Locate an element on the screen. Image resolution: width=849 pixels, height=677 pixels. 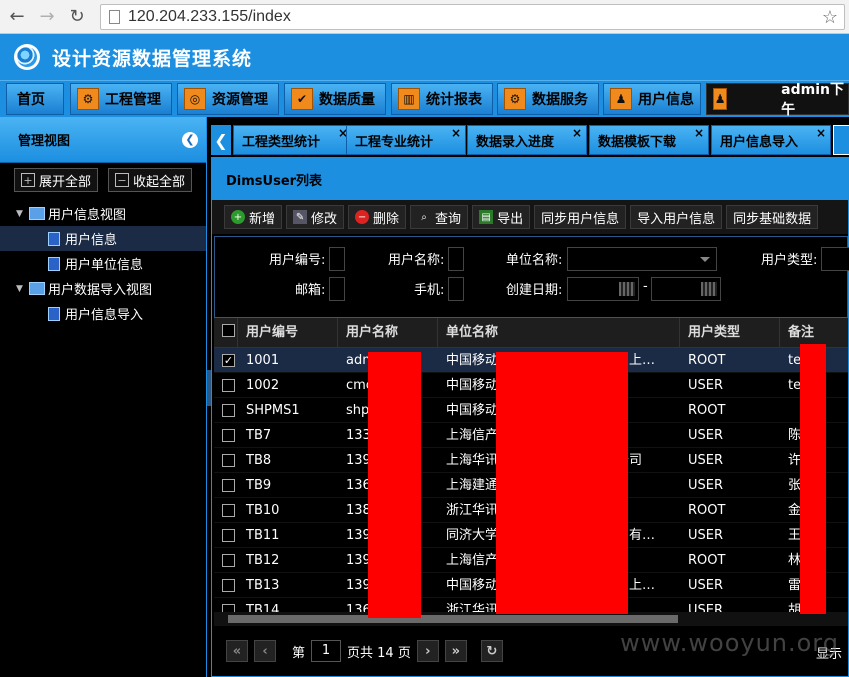
toolbar: + 新增 ✎ 修改 − 删除 ⌕ 查询 ▤ 导出 同步用户信息 导入用户信息 同步基础数据 is located at coordinates (530, 217).